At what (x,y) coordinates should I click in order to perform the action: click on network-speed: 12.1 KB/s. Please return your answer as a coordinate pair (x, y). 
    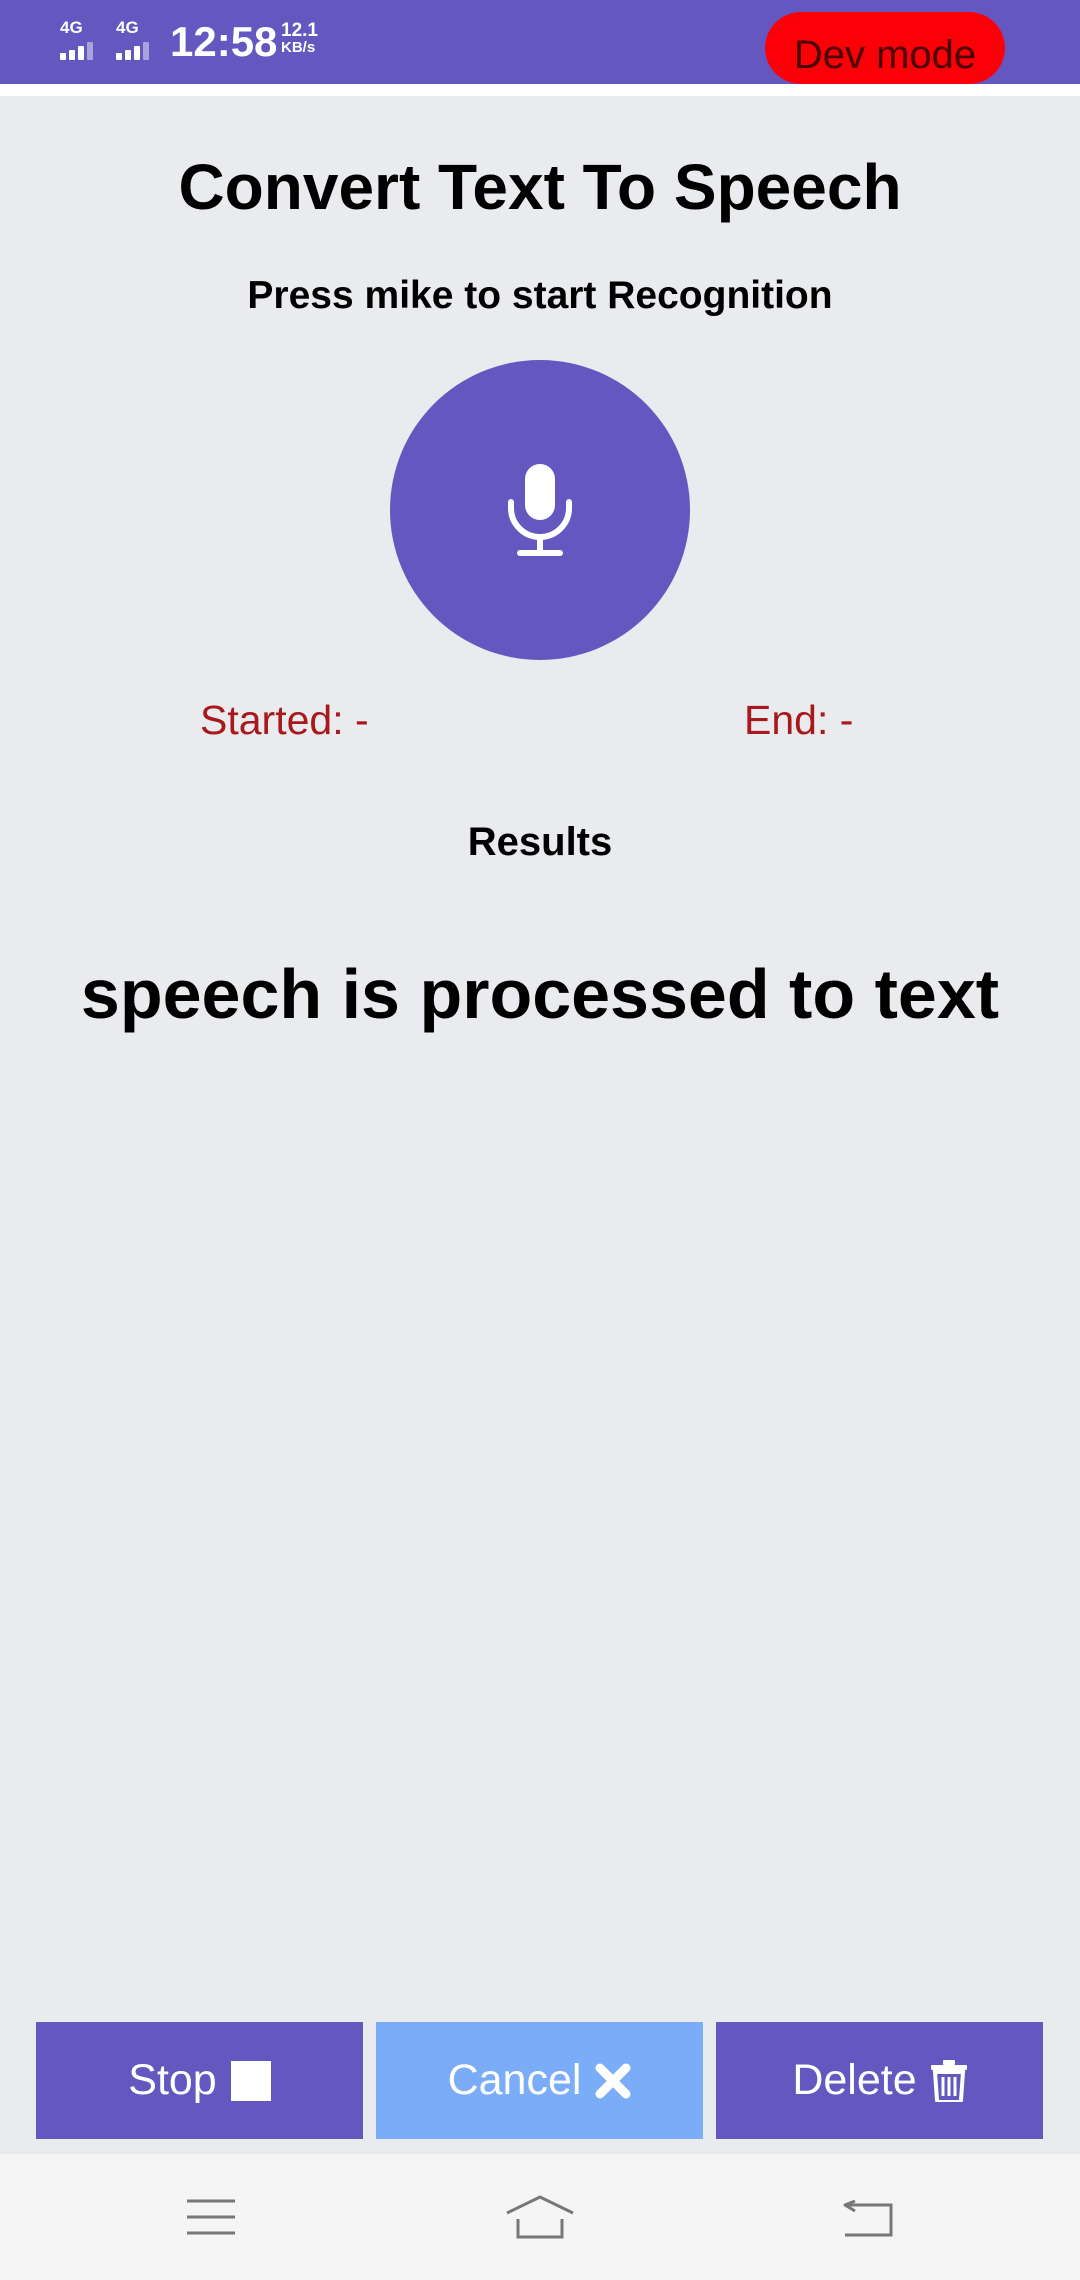
    Looking at the image, I should click on (299, 38).